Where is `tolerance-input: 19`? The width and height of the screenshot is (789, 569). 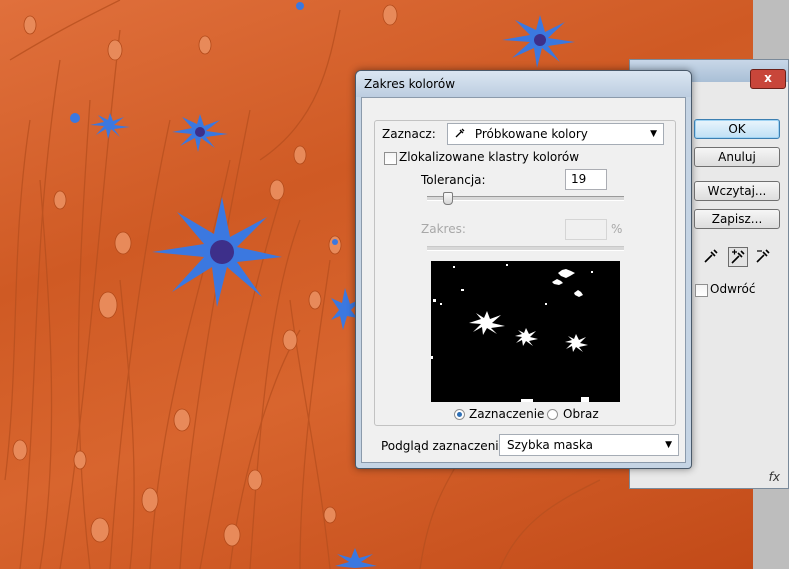
tolerance-input: 19 is located at coordinates (586, 179).